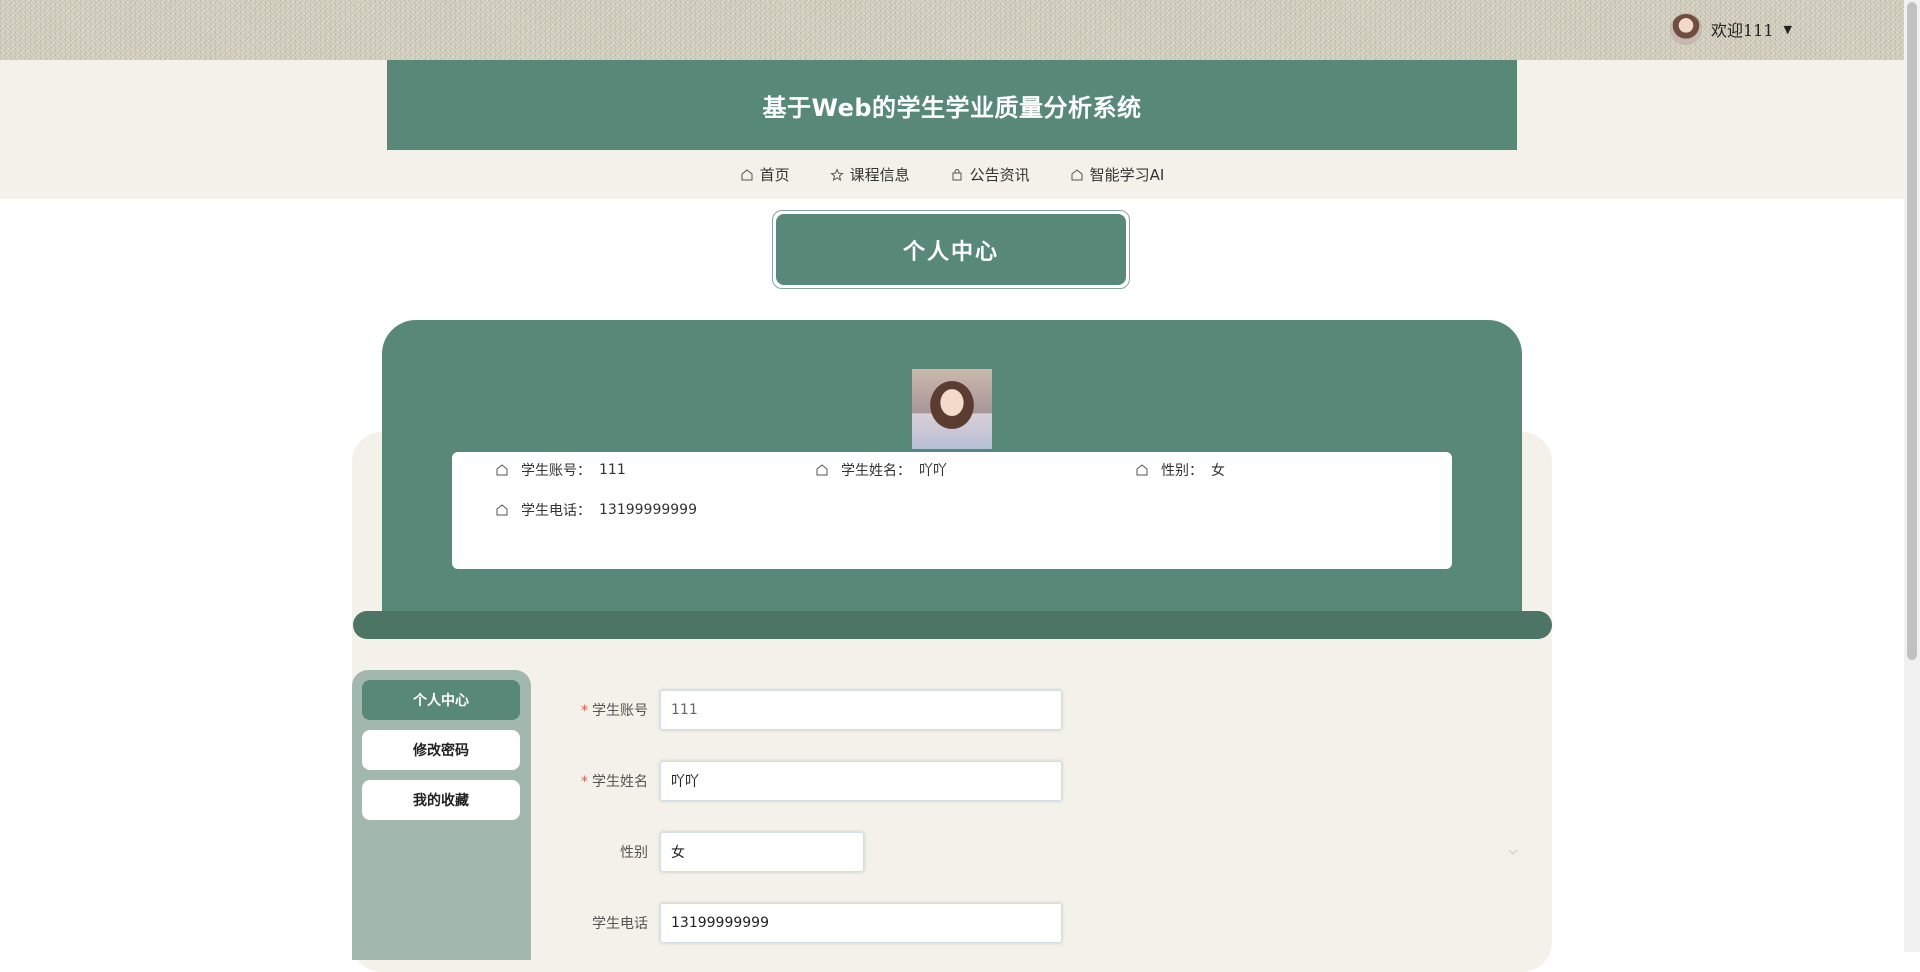 This screenshot has width=1920, height=972. What do you see at coordinates (861, 710) in the screenshot?
I see `account-input` at bounding box center [861, 710].